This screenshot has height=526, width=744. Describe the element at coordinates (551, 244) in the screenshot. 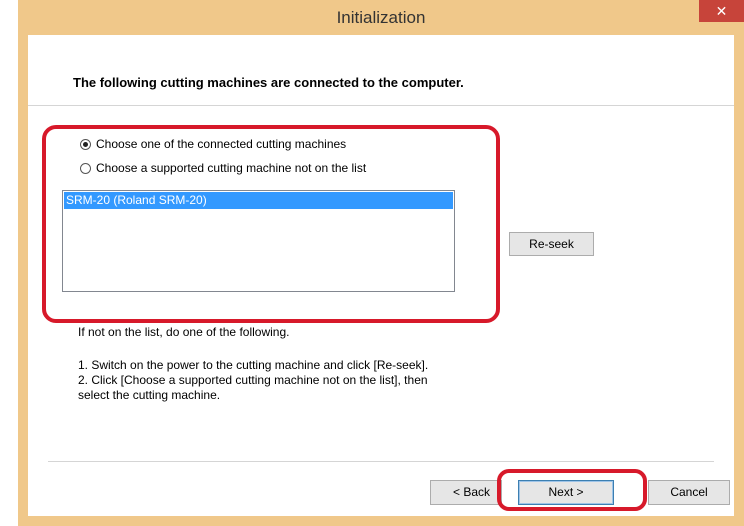

I see `reseek-button: Re-seek` at that location.